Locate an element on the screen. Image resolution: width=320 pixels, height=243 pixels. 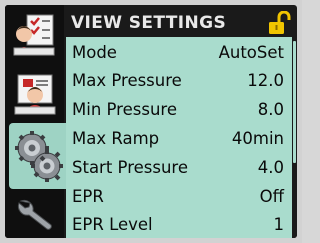
setting-label: Max Ramp is located at coordinates (116, 138).